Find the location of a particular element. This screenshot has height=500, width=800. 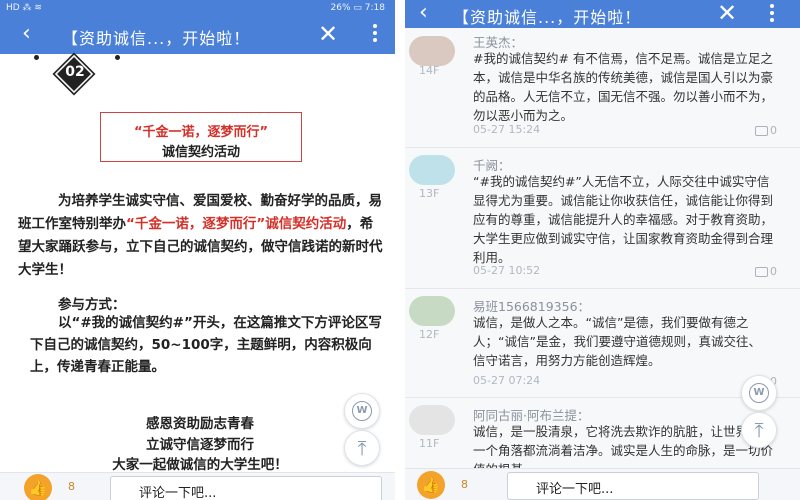

comment-floor: 12F is located at coordinates (429, 334).